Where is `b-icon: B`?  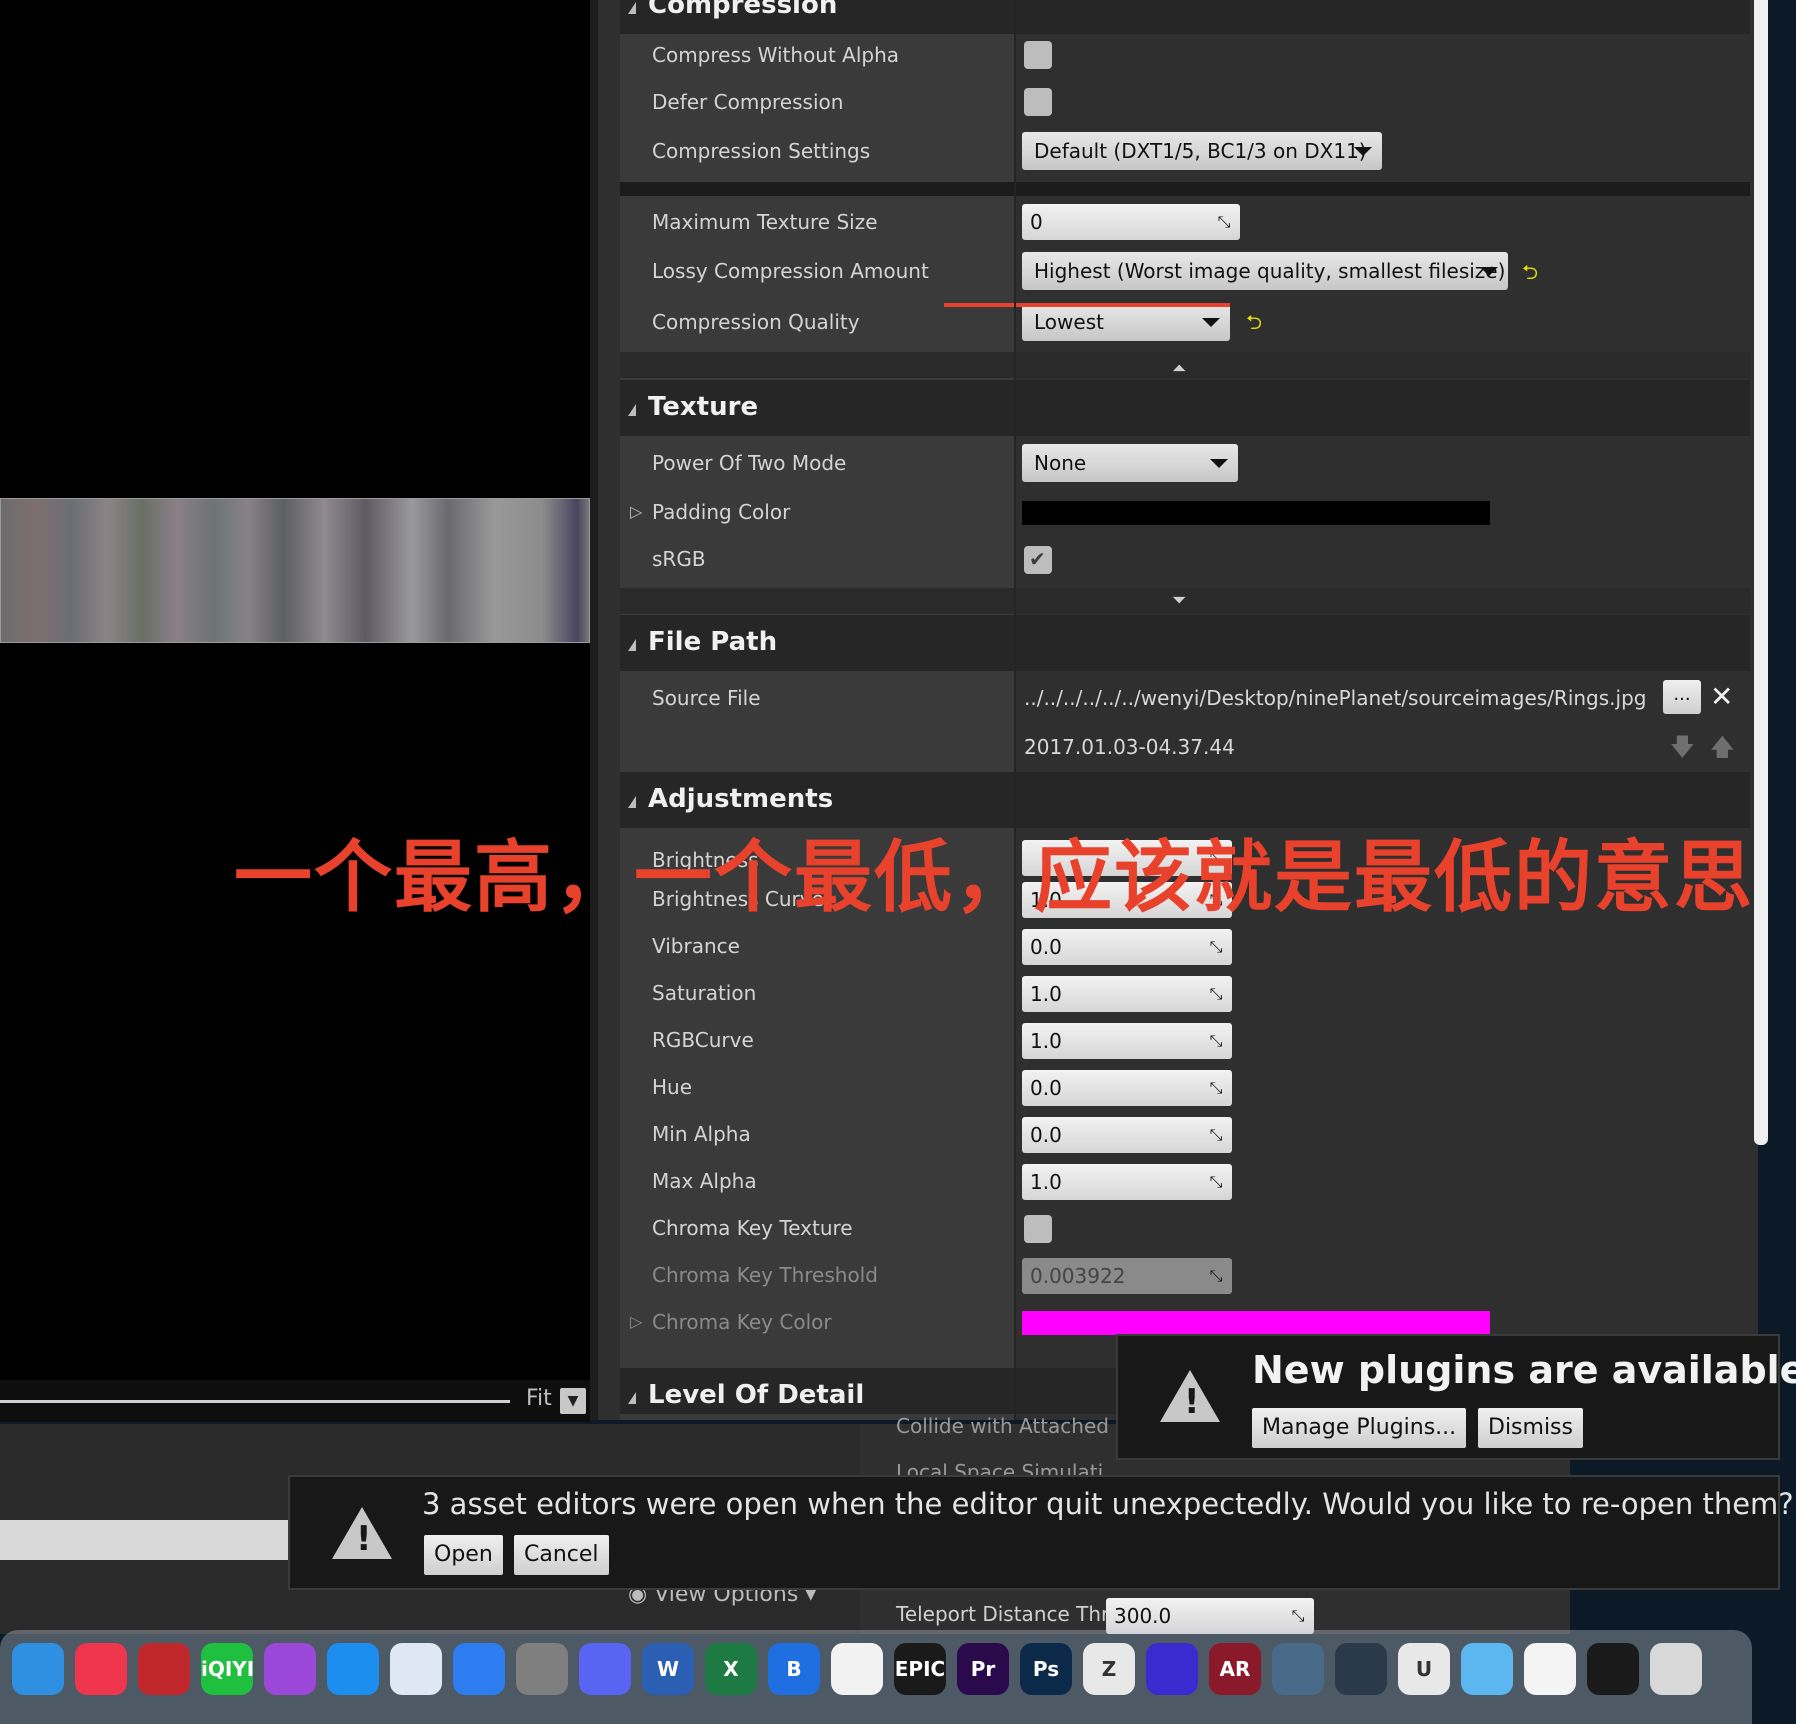 b-icon: B is located at coordinates (794, 1669).